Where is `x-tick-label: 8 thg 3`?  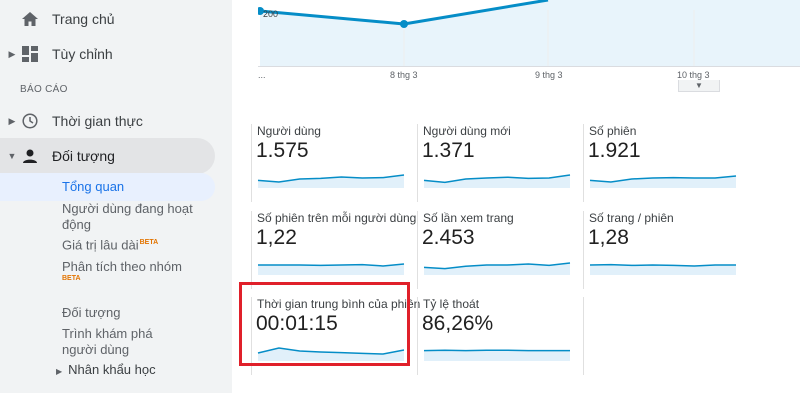
x-tick-label: 8 thg 3 is located at coordinates (404, 75).